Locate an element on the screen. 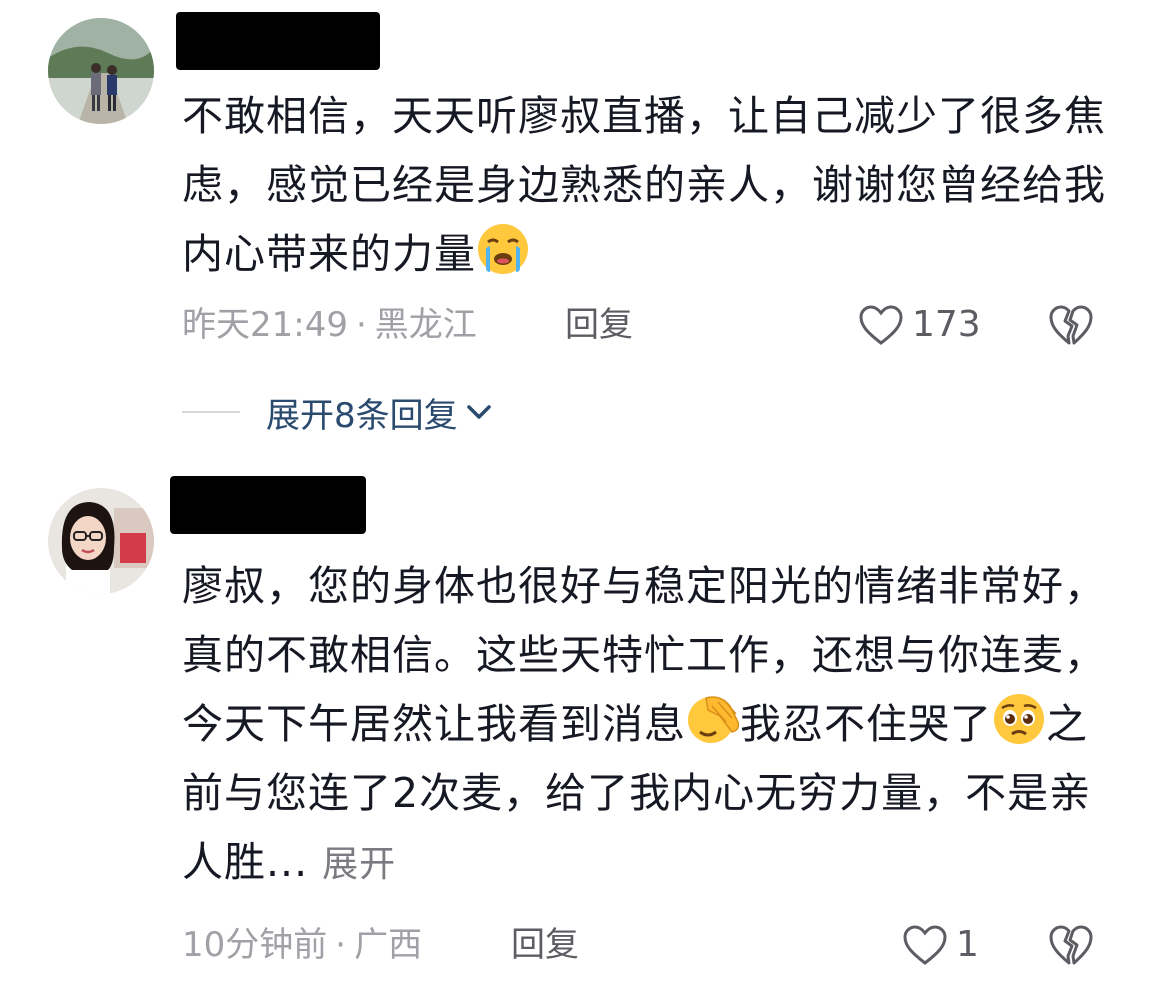 Image resolution: width=1152 pixels, height=996 pixels. expand-replies-button: 展开8条回复 is located at coordinates (379, 412).